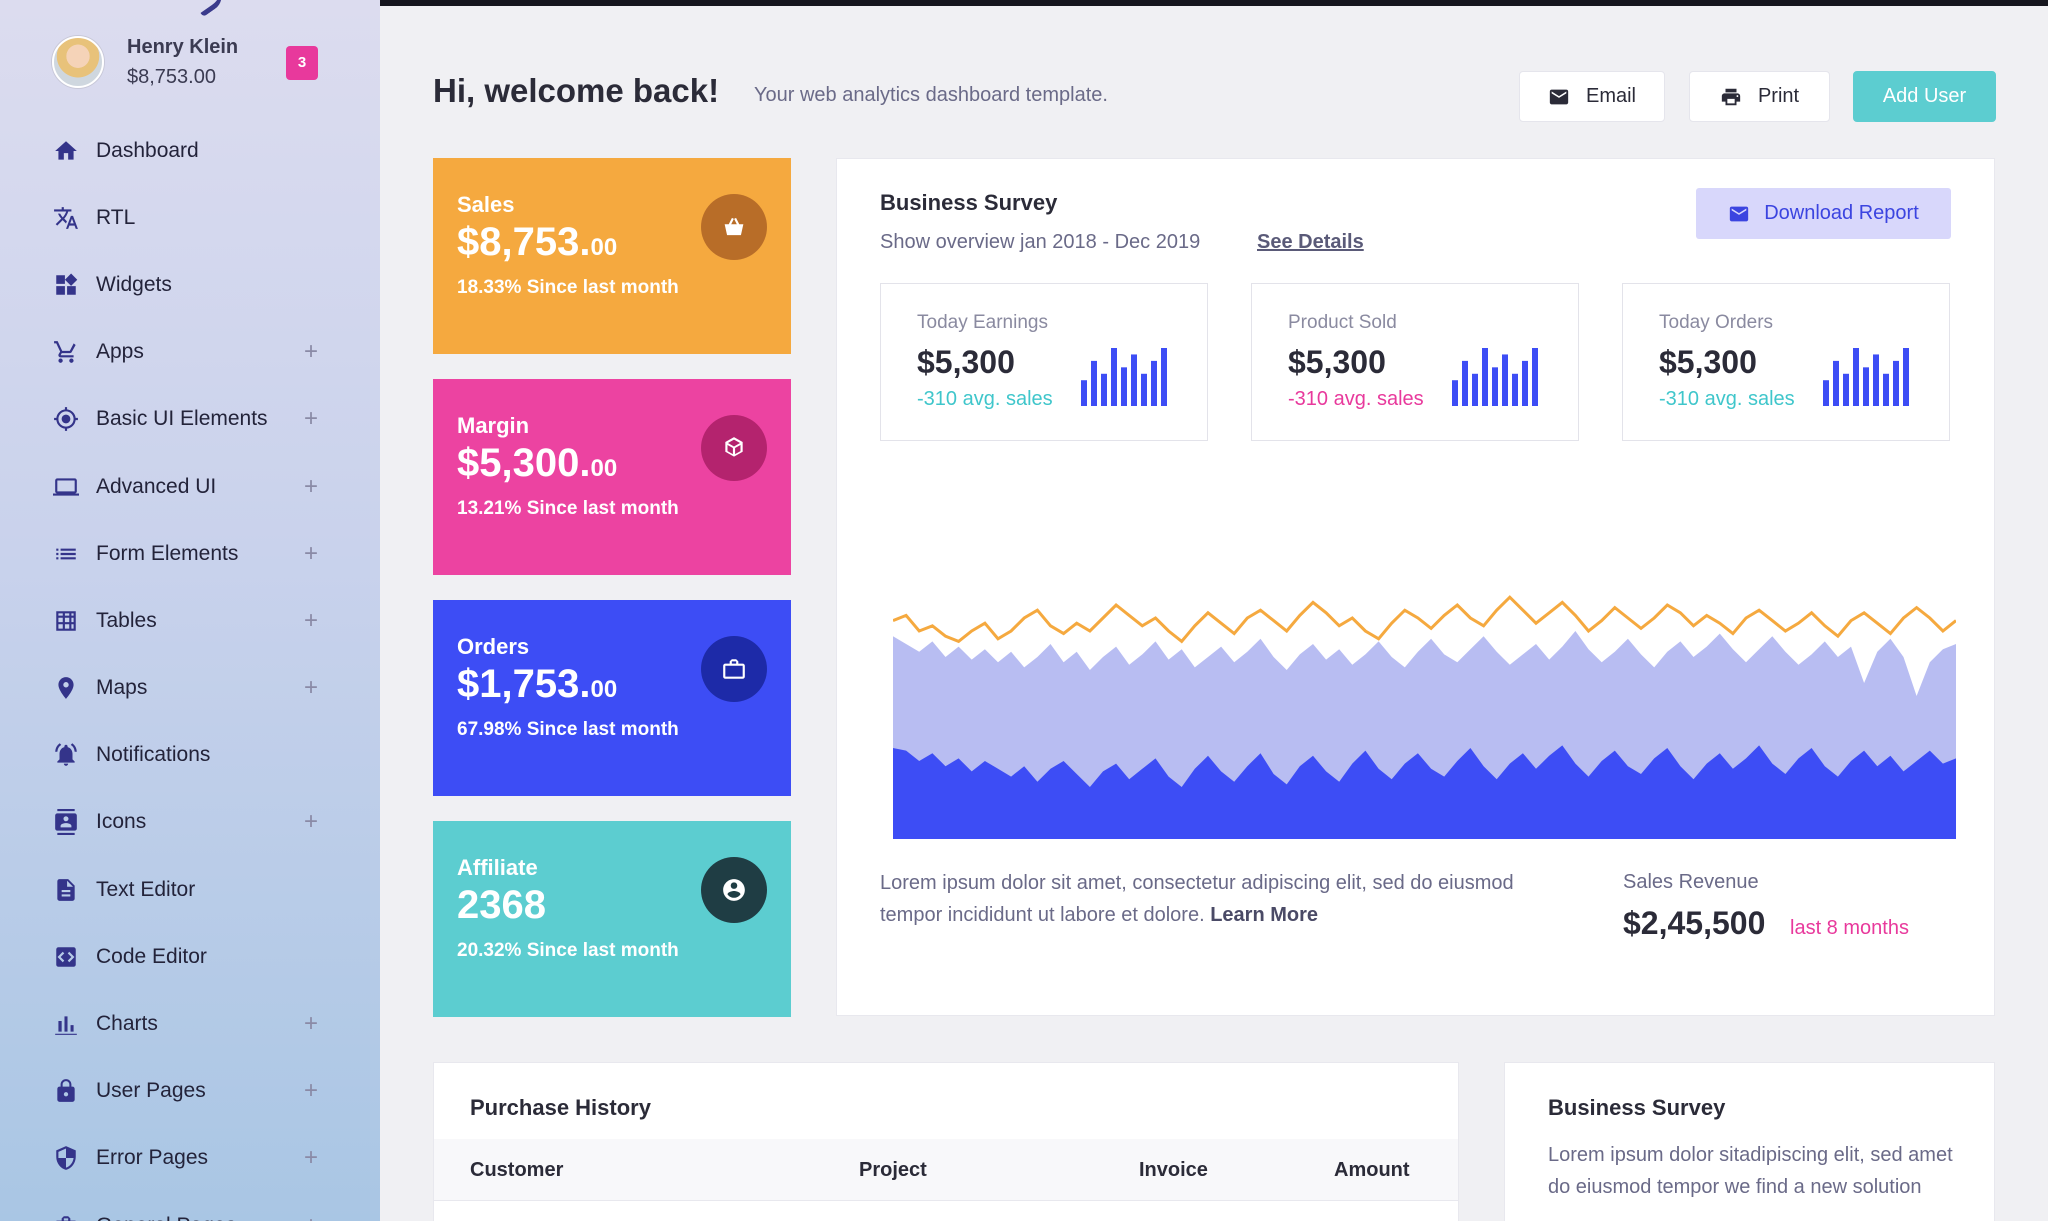  What do you see at coordinates (1372, 1170) in the screenshot?
I see `column-header-amount: Amount` at bounding box center [1372, 1170].